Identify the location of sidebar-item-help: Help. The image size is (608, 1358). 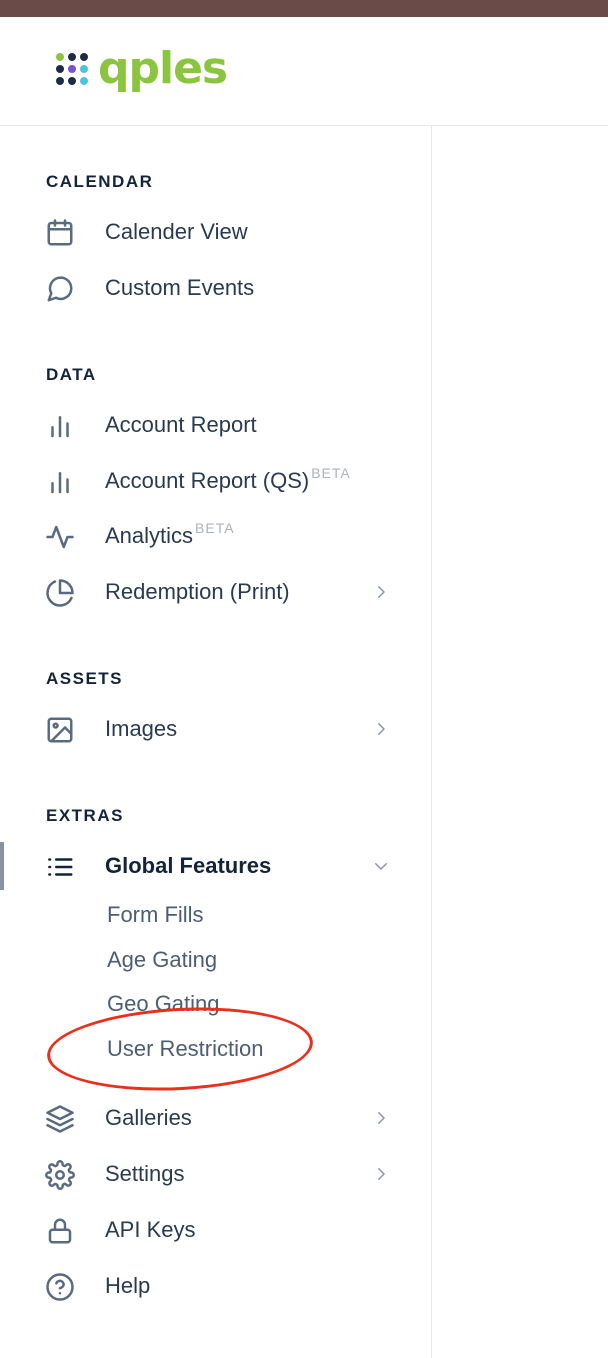
(215, 1286).